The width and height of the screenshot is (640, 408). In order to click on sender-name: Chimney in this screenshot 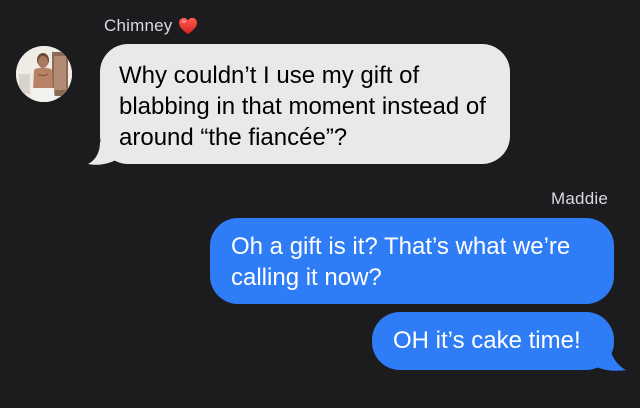, I will do `click(138, 25)`.